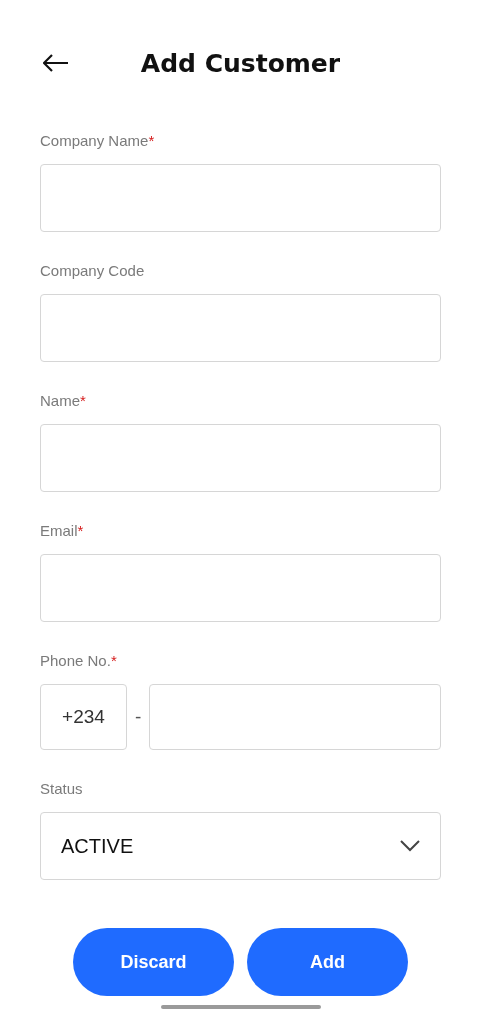 This screenshot has height=1024, width=482. I want to click on status-dropdown: ACTIVE, so click(240, 846).